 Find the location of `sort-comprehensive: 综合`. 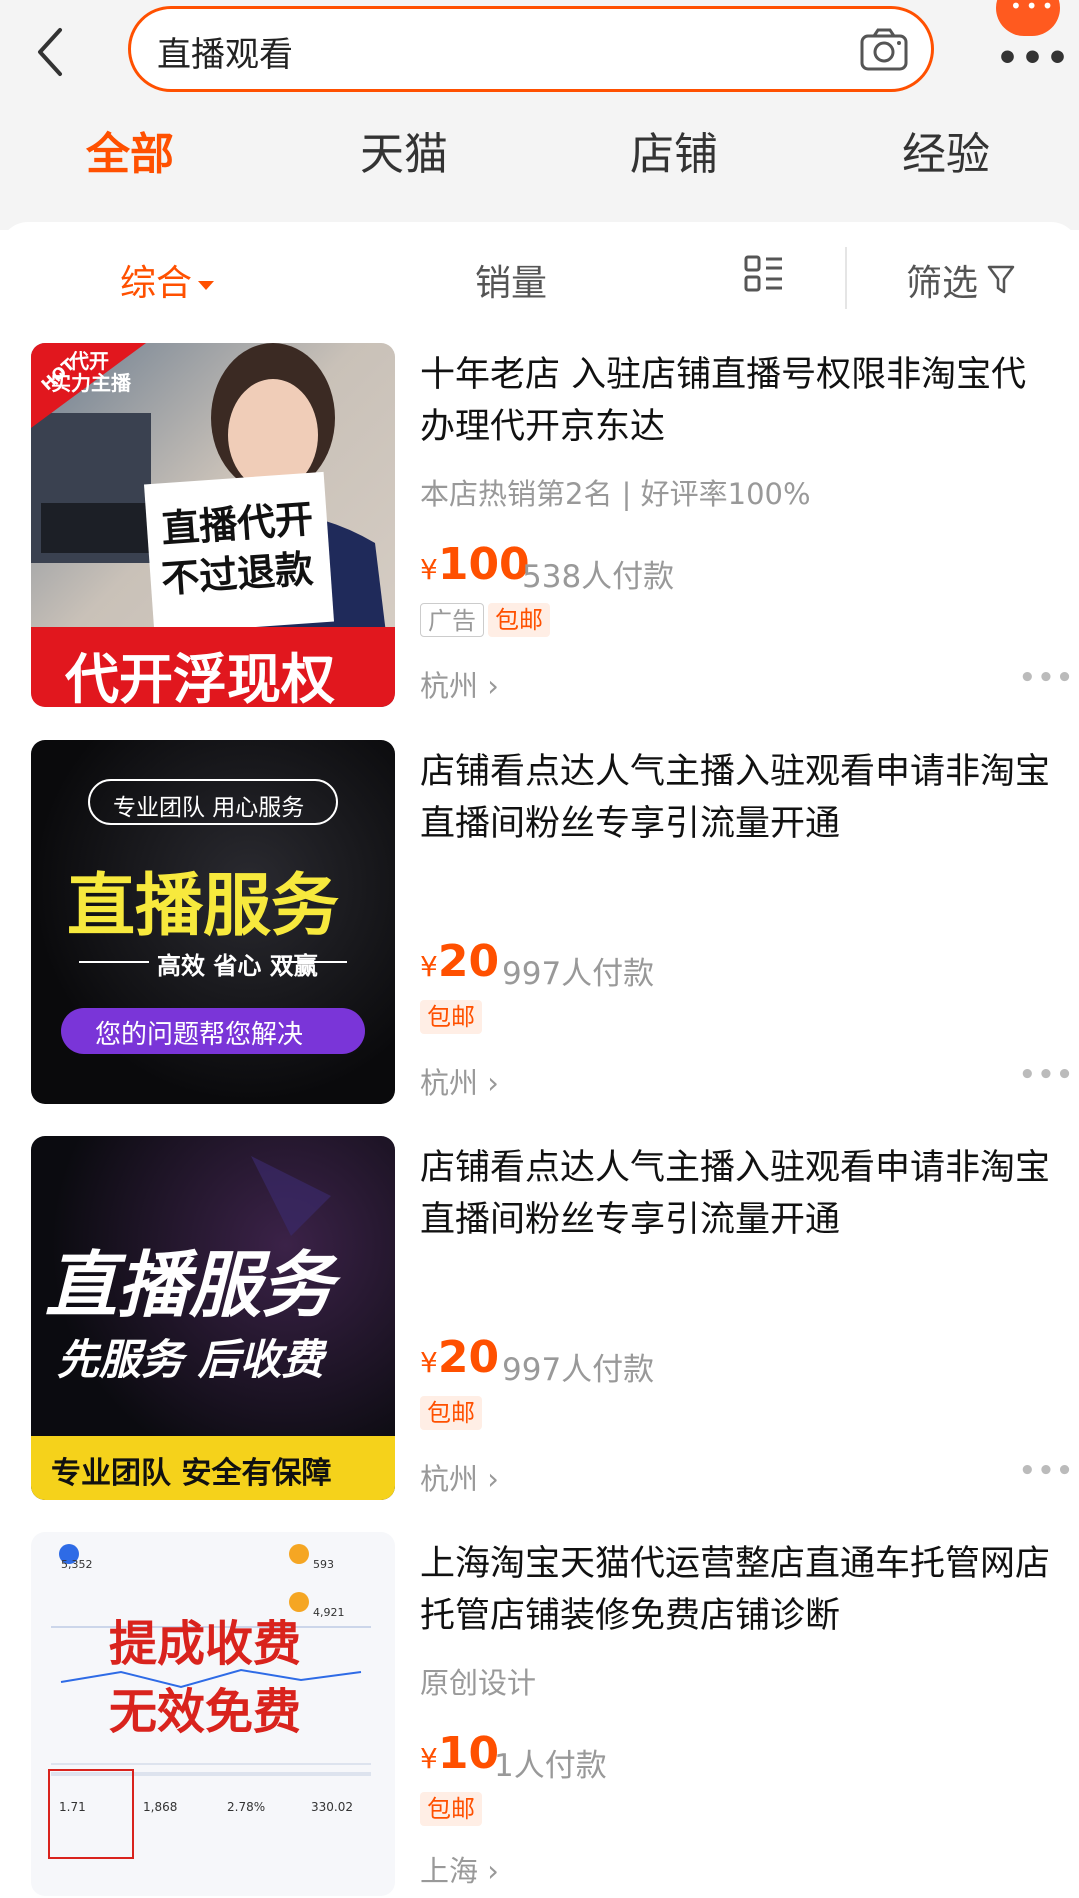

sort-comprehensive: 综合 is located at coordinates (167, 280).